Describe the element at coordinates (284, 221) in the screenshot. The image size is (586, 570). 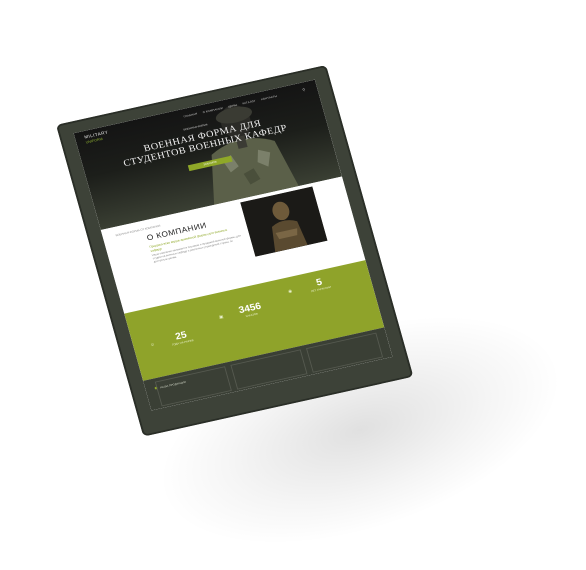
I see `about-photo` at that location.